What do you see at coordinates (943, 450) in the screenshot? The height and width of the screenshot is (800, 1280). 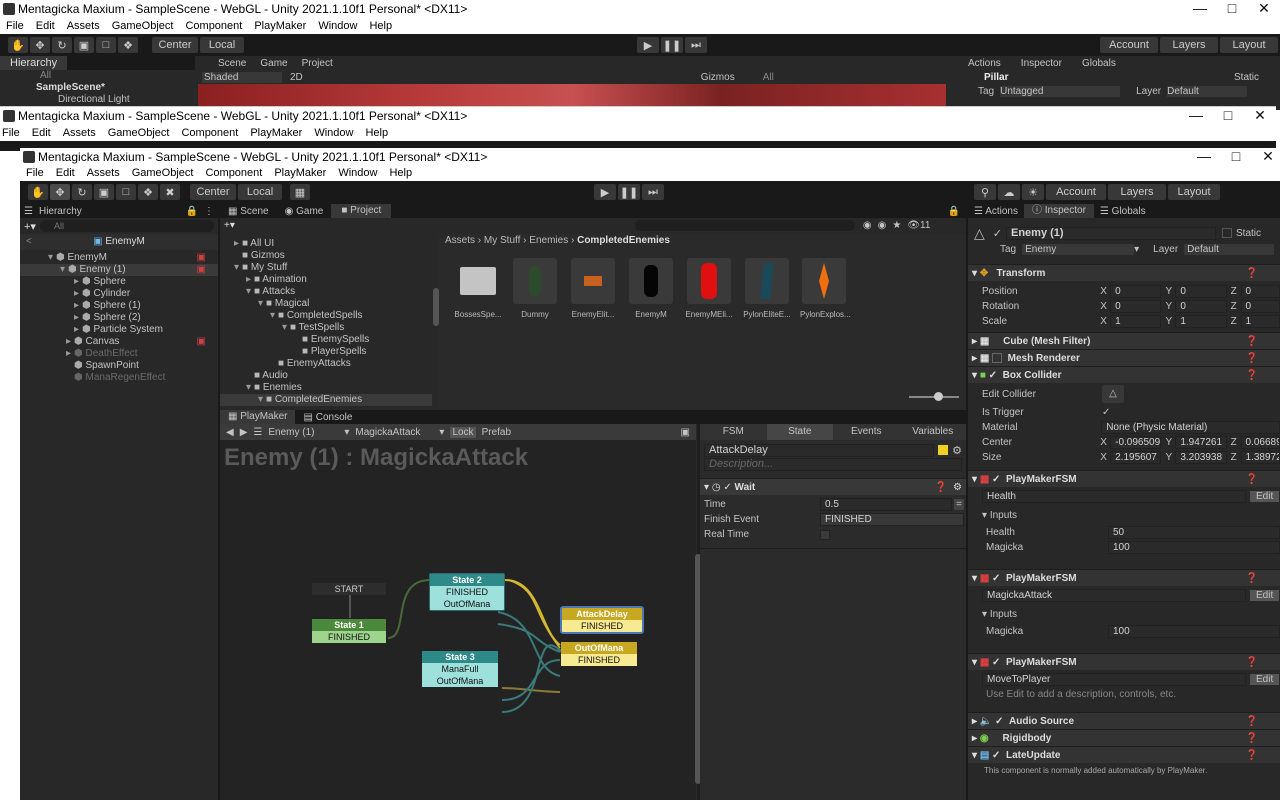 I see `state-color-swatch` at bounding box center [943, 450].